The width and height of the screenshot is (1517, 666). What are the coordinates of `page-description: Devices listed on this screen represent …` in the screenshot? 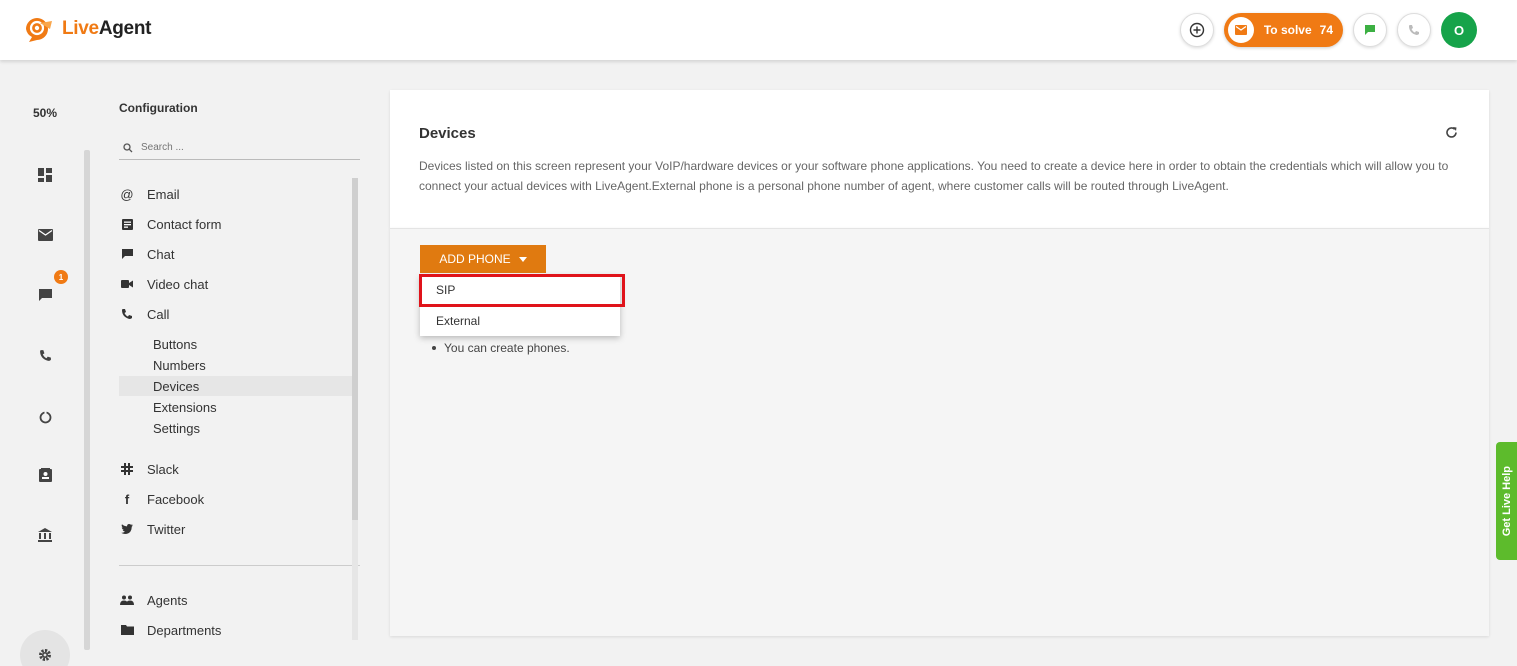 It's located at (934, 176).